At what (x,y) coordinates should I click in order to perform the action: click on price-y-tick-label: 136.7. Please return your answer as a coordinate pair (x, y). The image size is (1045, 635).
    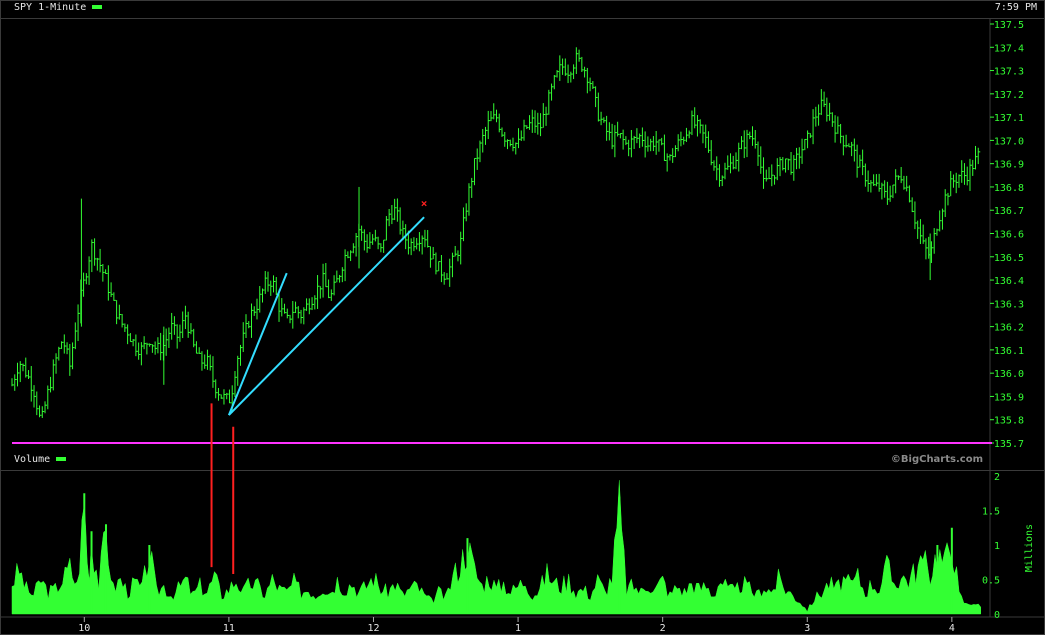
    Looking at the image, I should click on (1009, 211).